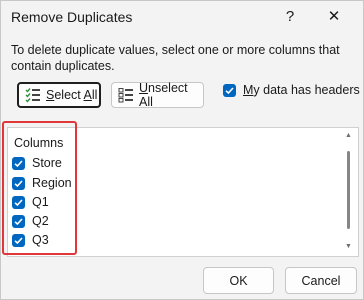 Image resolution: width=364 pixels, height=300 pixels. What do you see at coordinates (30, 221) in the screenshot?
I see `list-item: Q2` at bounding box center [30, 221].